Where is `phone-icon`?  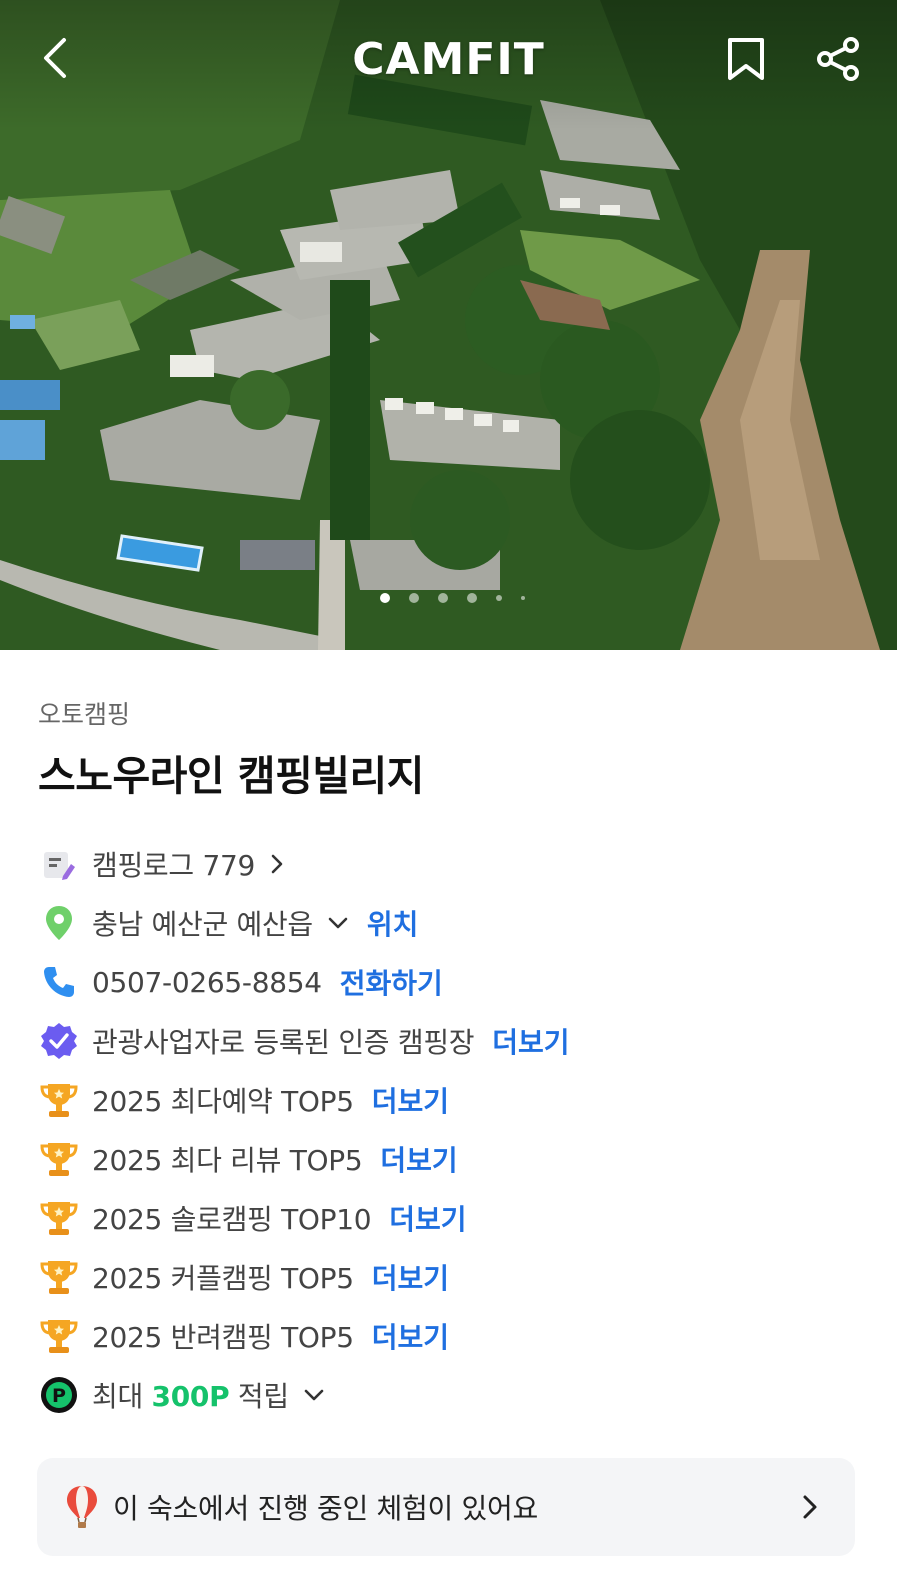 phone-icon is located at coordinates (59, 982).